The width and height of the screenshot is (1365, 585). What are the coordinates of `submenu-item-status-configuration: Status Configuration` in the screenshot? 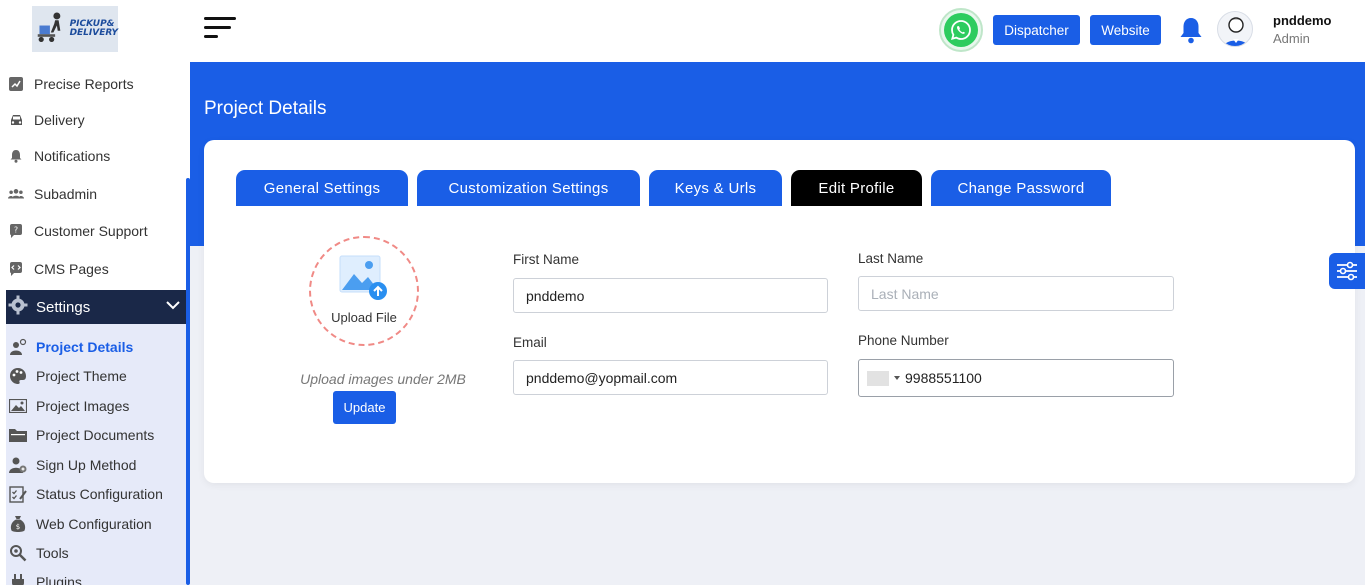 It's located at (94, 494).